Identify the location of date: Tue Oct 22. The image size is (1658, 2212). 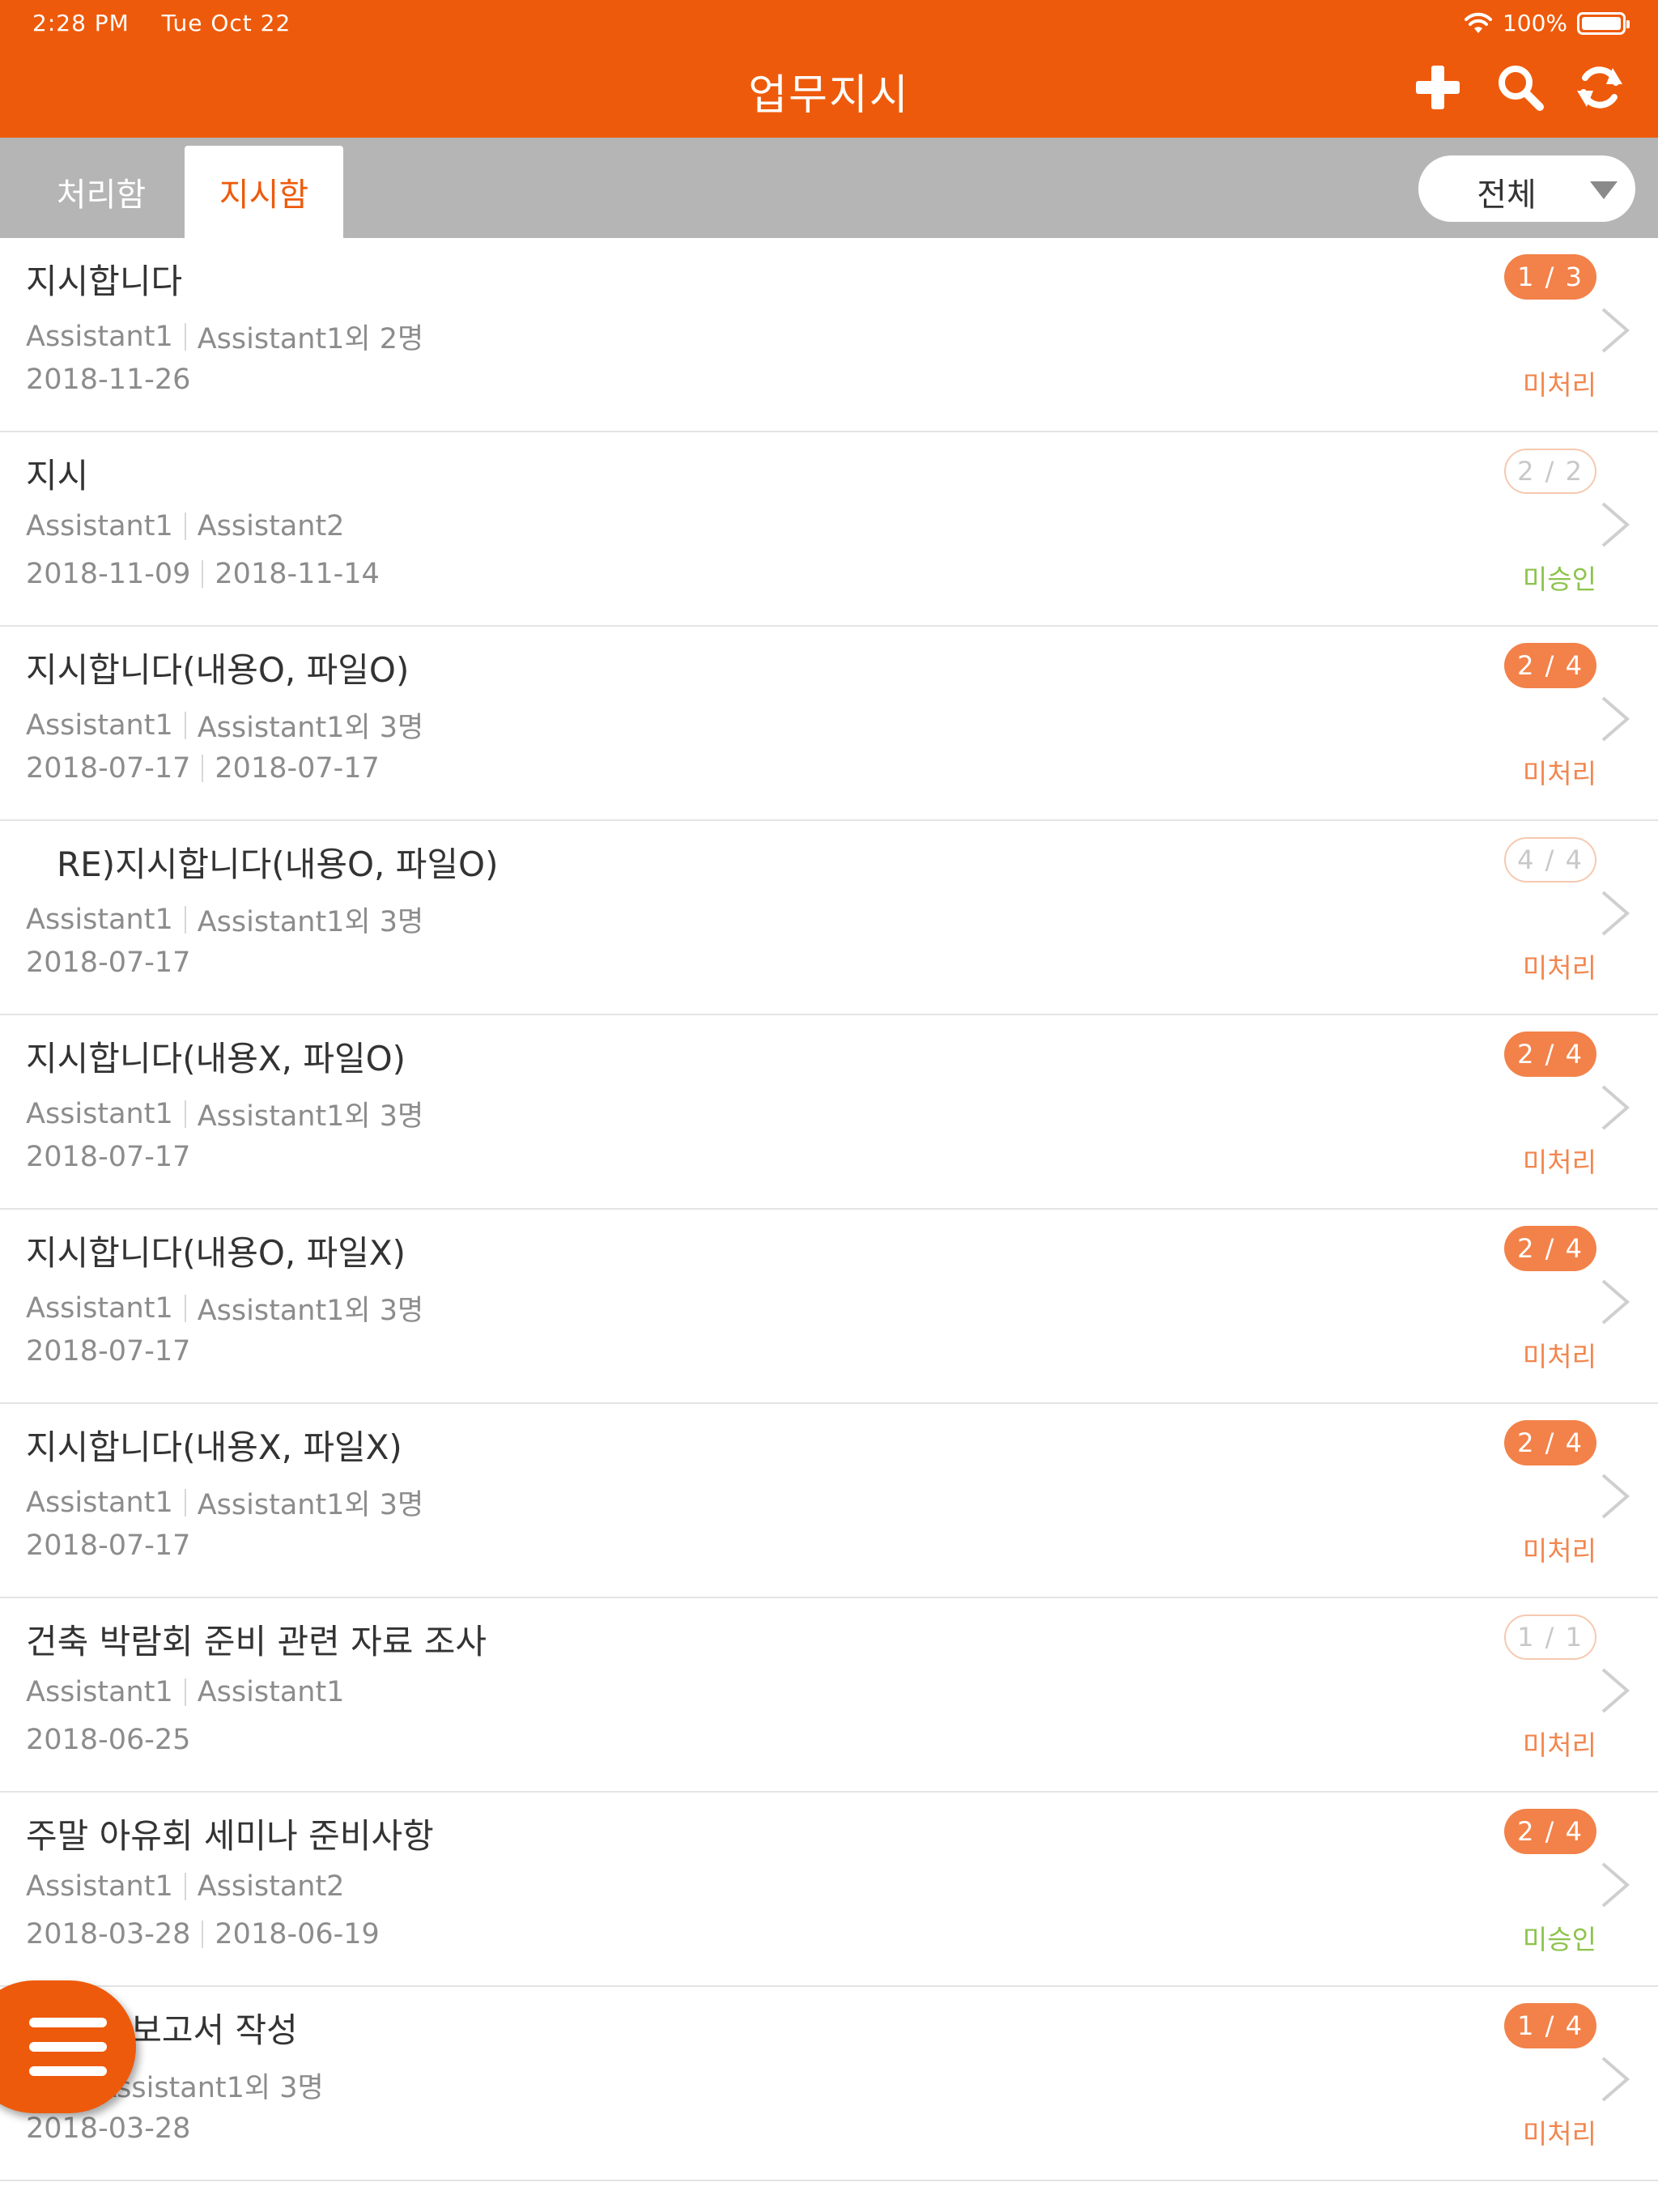
(226, 23).